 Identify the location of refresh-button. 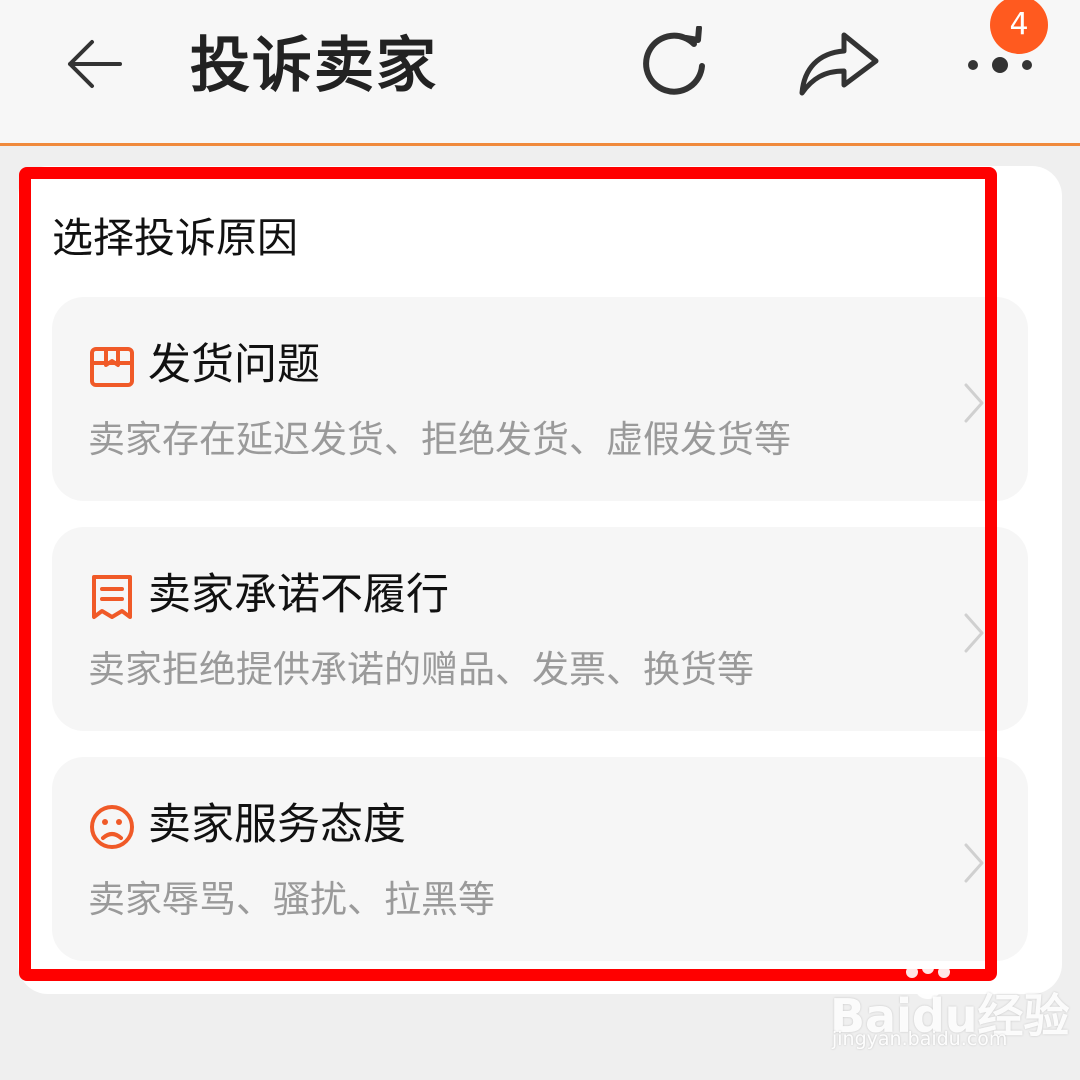
(676, 64).